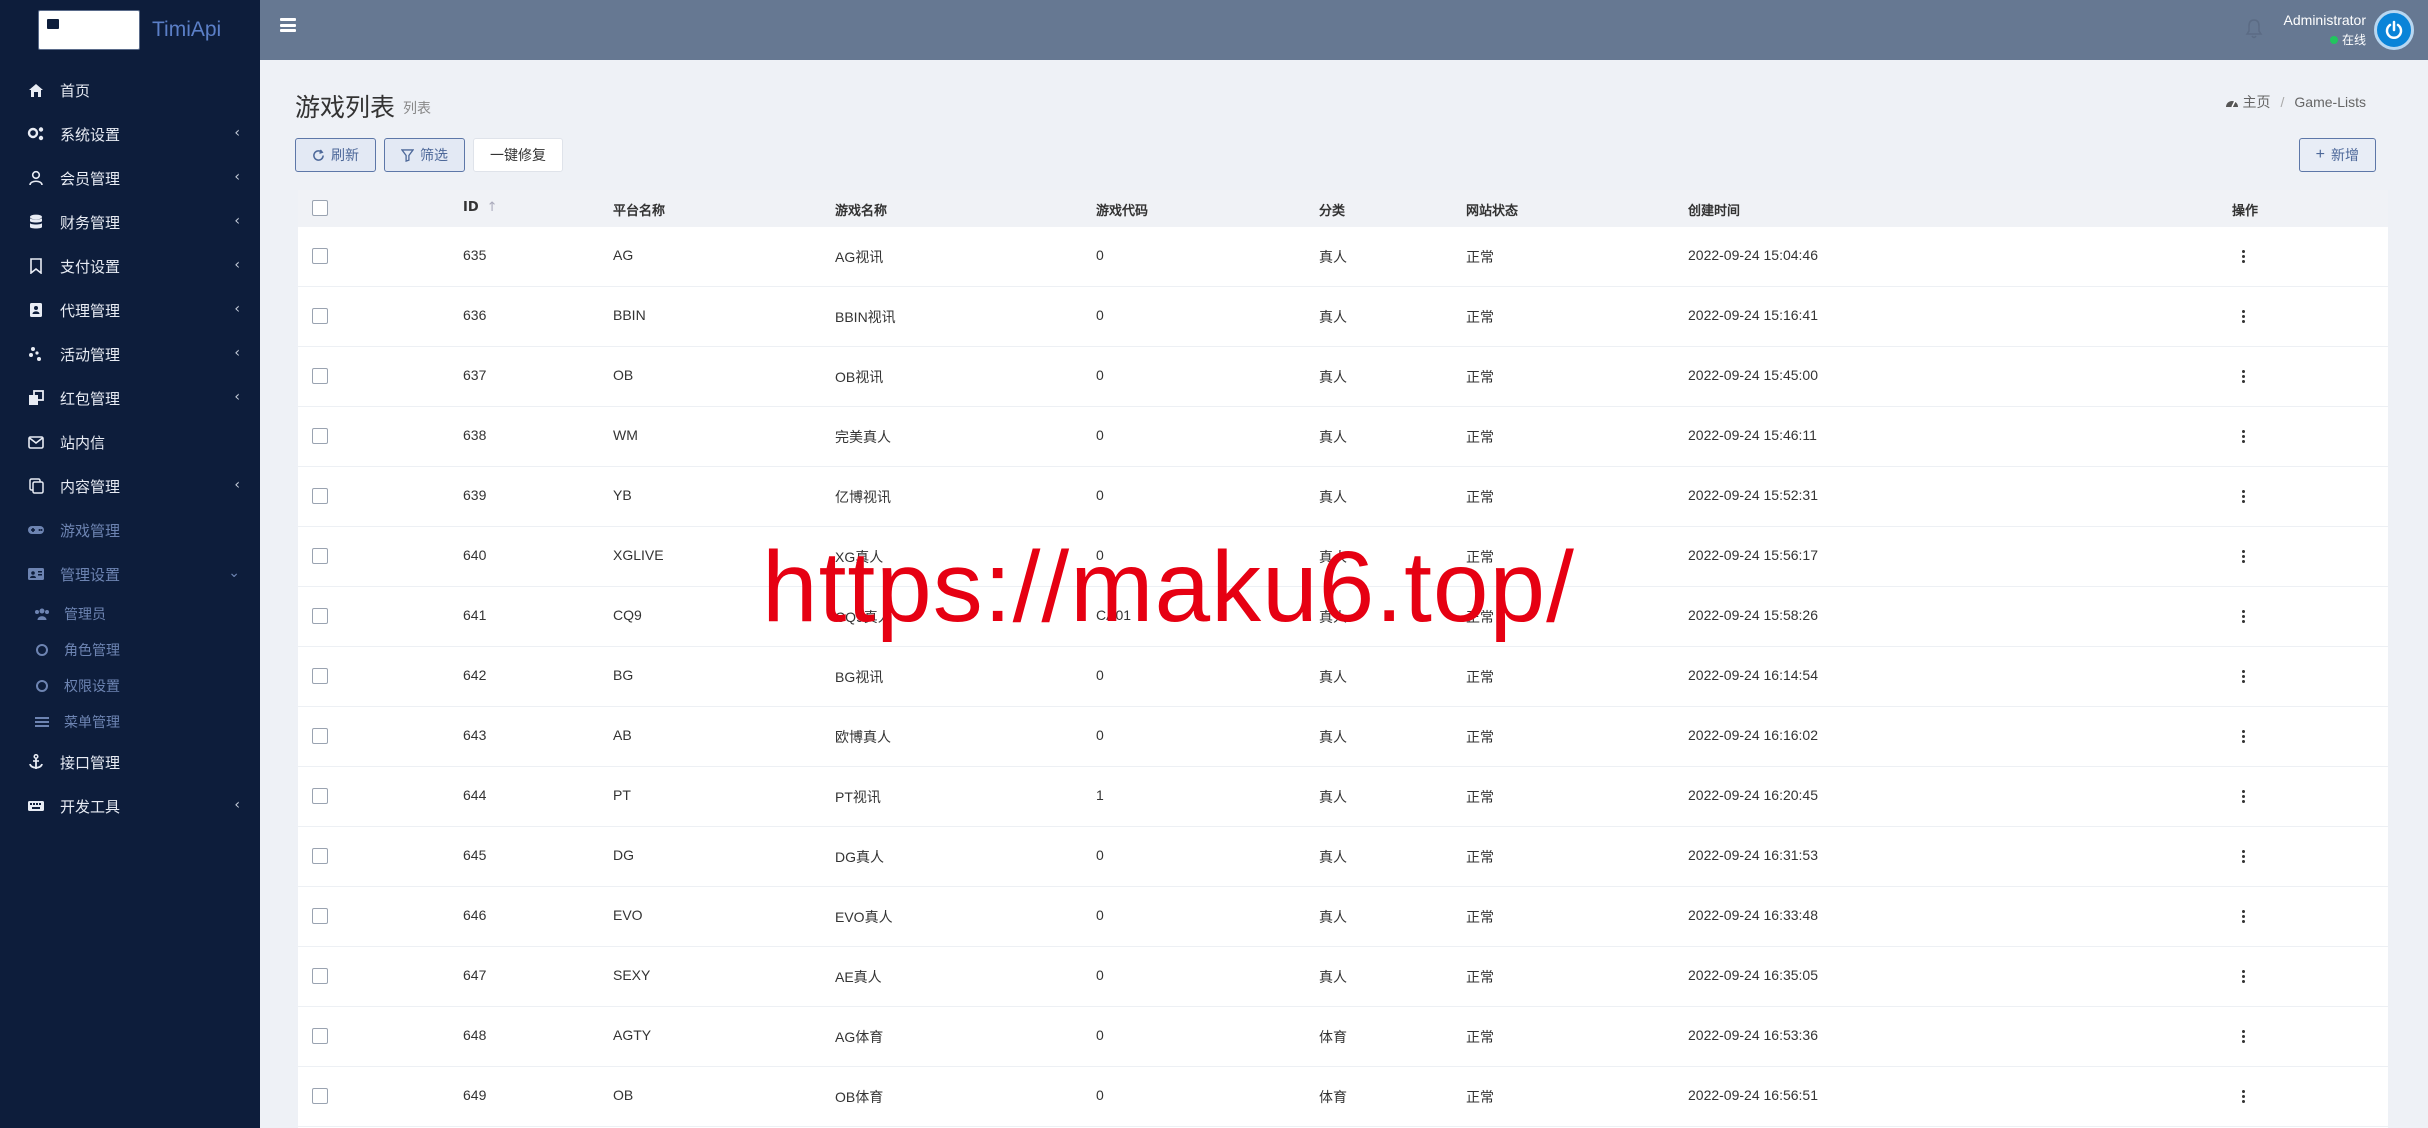 The height and width of the screenshot is (1128, 2428). What do you see at coordinates (130, 530) in the screenshot?
I see `sidebar-item: 游戏管理` at bounding box center [130, 530].